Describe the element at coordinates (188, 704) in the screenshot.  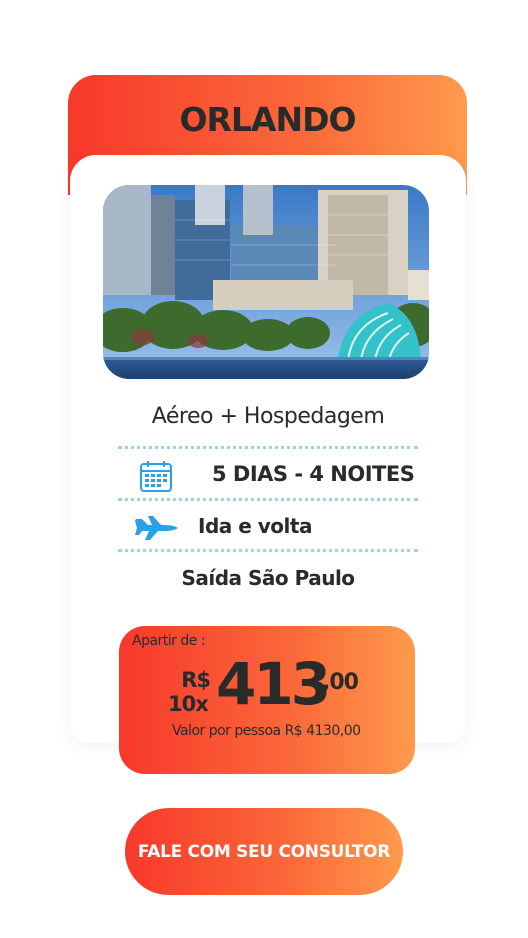
I see `price-installments: 10x` at that location.